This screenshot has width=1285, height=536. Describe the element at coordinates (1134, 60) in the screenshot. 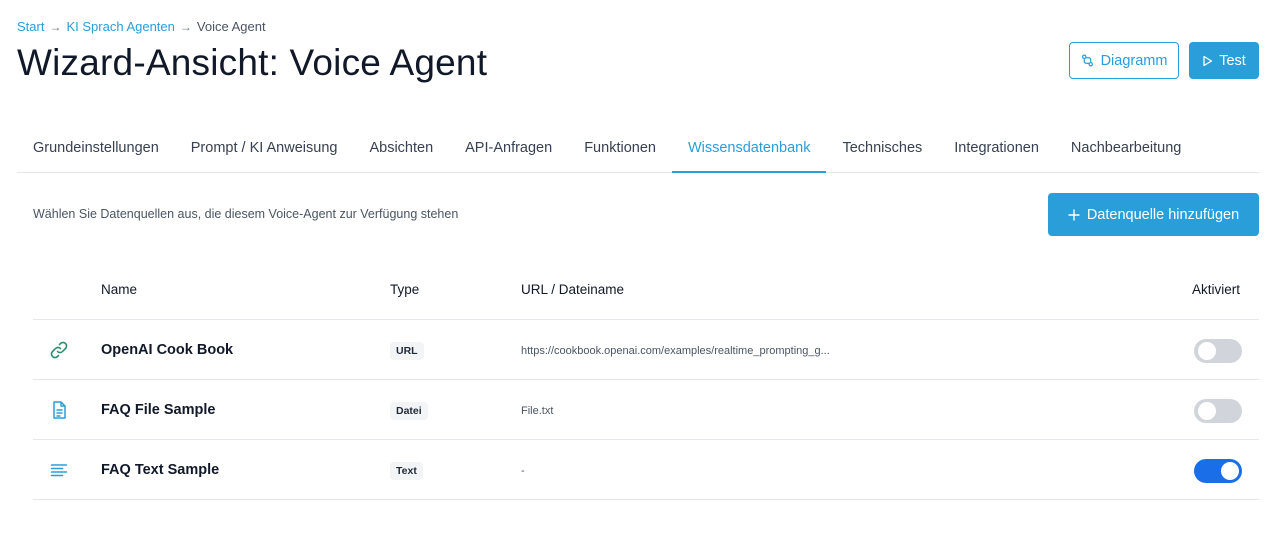

I see `diagram-button-label: Diagramm` at that location.